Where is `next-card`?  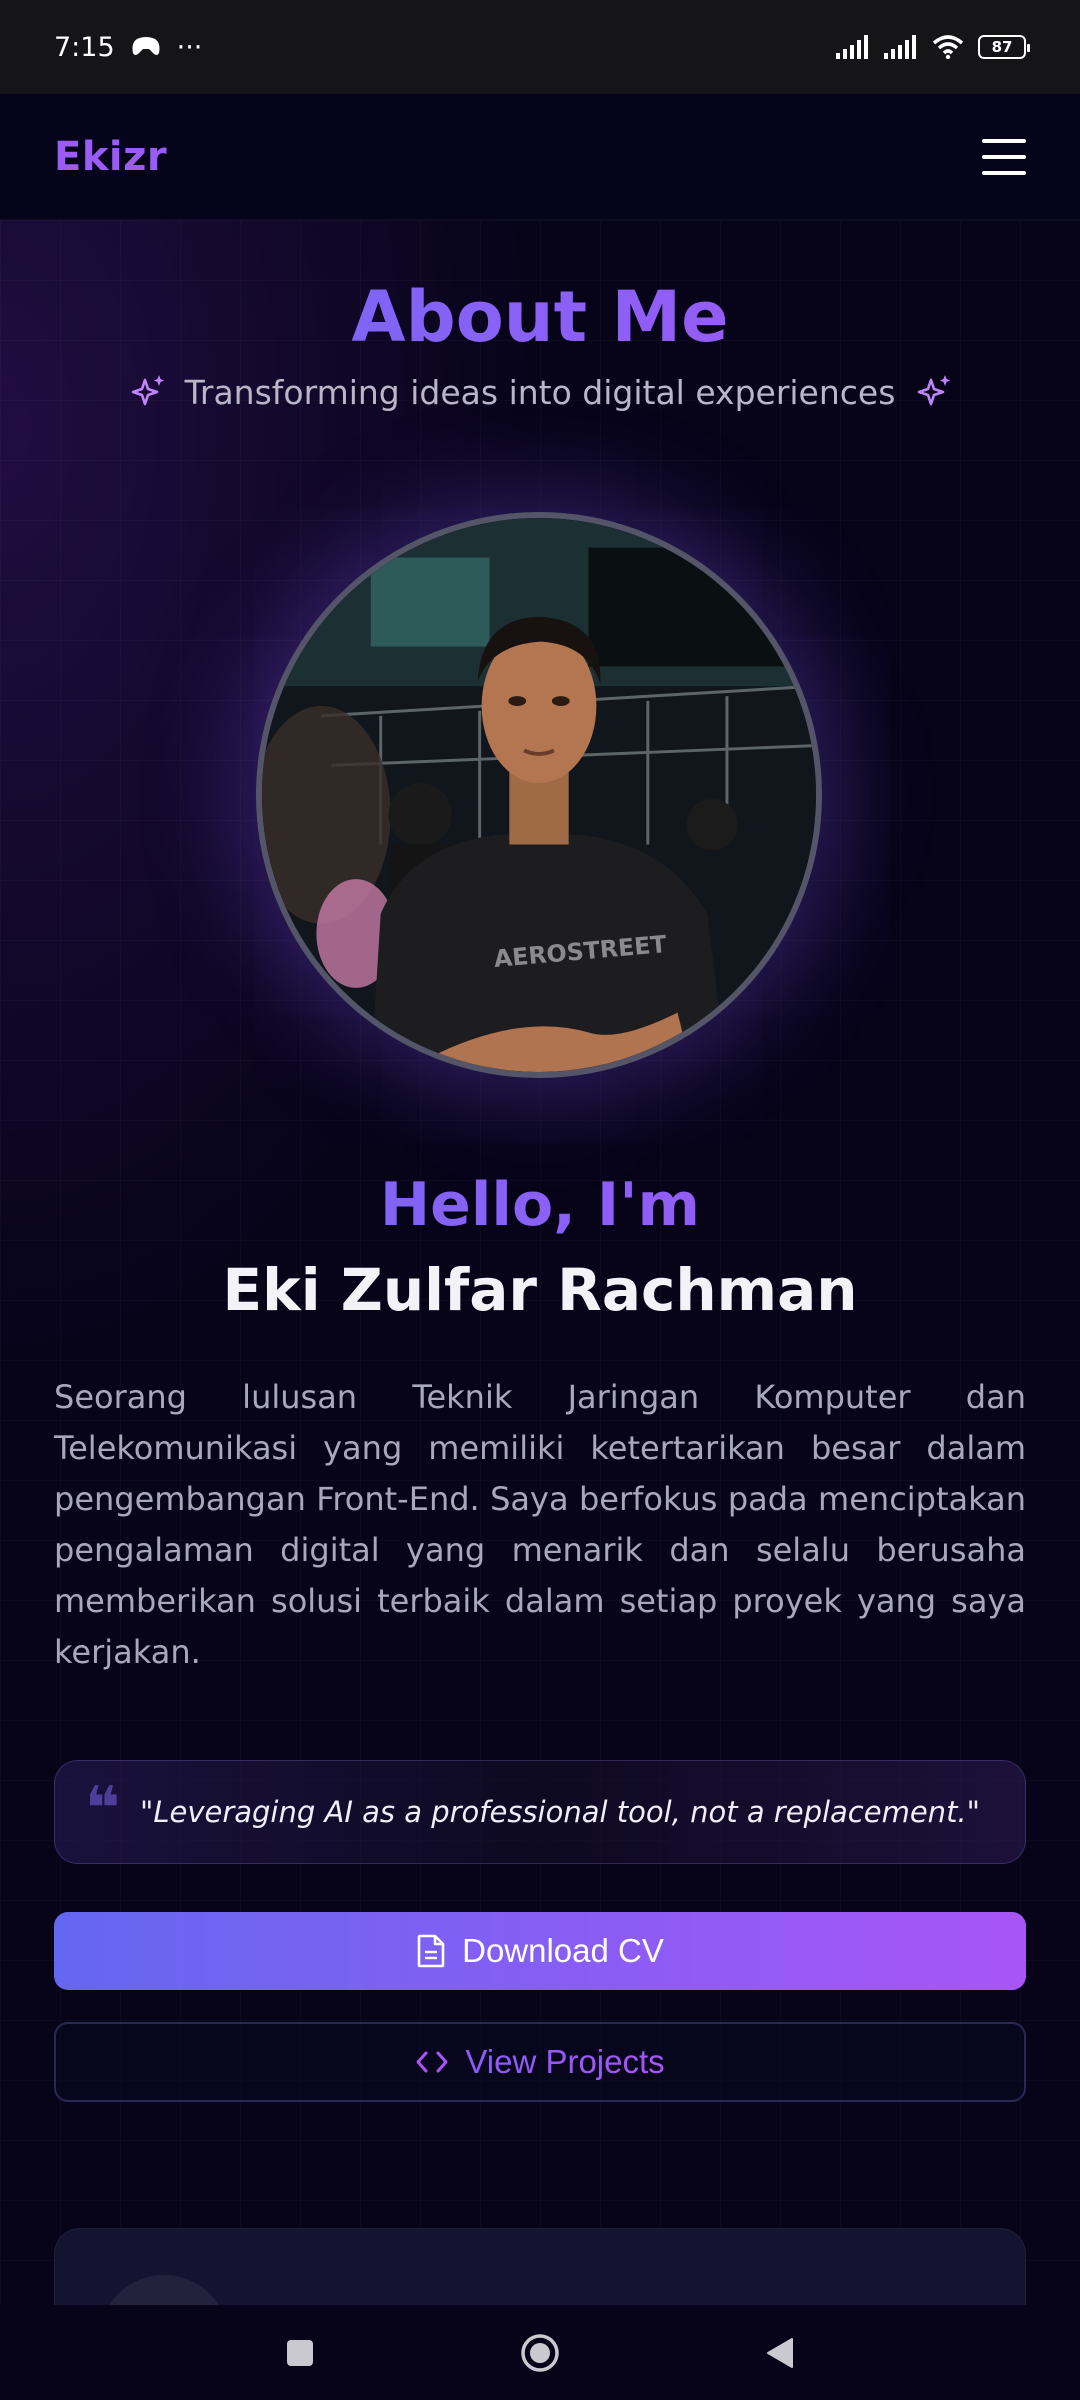 next-card is located at coordinates (540, 2266).